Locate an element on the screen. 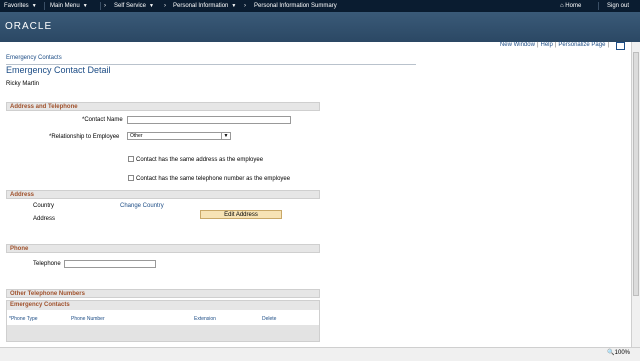 The width and height of the screenshot is (640, 361). help-link: Help is located at coordinates (547, 45).